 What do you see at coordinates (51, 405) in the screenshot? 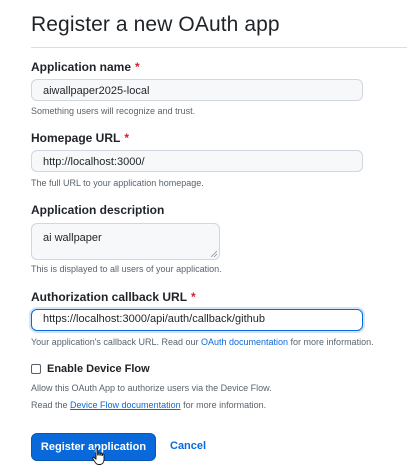
I see `device-flow-note-prefix: Read the` at bounding box center [51, 405].